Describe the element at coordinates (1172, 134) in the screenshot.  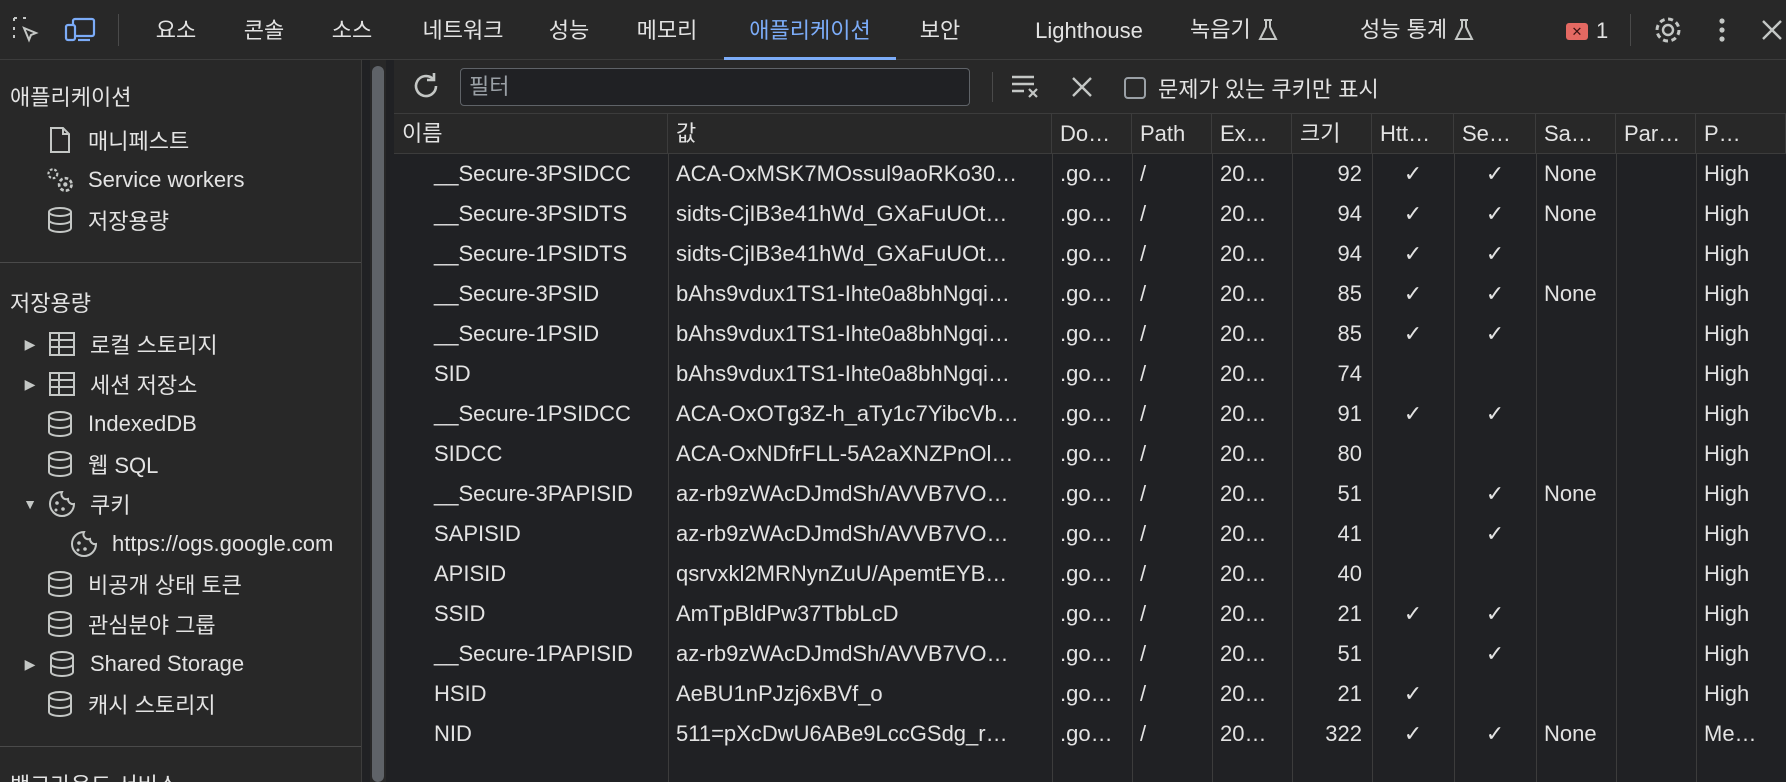
I see `column-header-path: Path` at that location.